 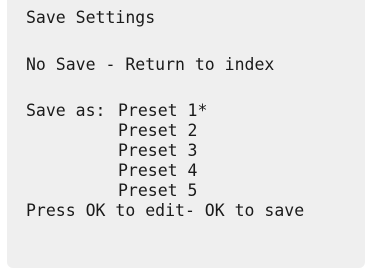 I want to click on preset-1-option: Preset 1*, so click(x=162, y=111).